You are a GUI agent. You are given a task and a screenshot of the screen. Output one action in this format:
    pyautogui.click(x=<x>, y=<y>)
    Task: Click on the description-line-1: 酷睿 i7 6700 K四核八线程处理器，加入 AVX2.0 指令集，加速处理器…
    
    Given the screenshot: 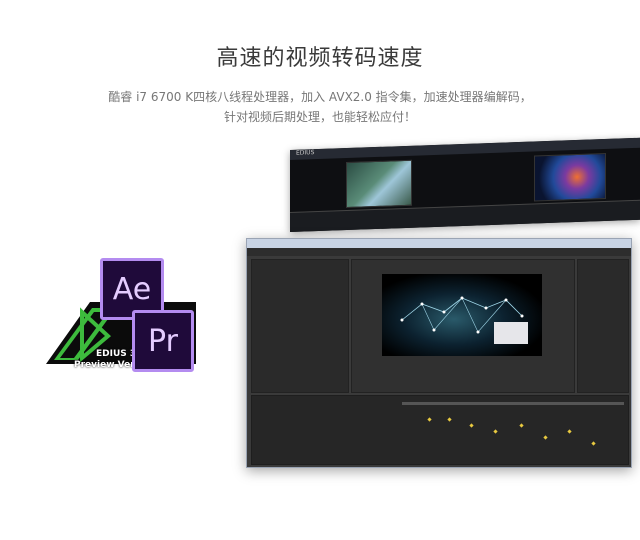 What is the action you would take?
    pyautogui.click(x=320, y=97)
    